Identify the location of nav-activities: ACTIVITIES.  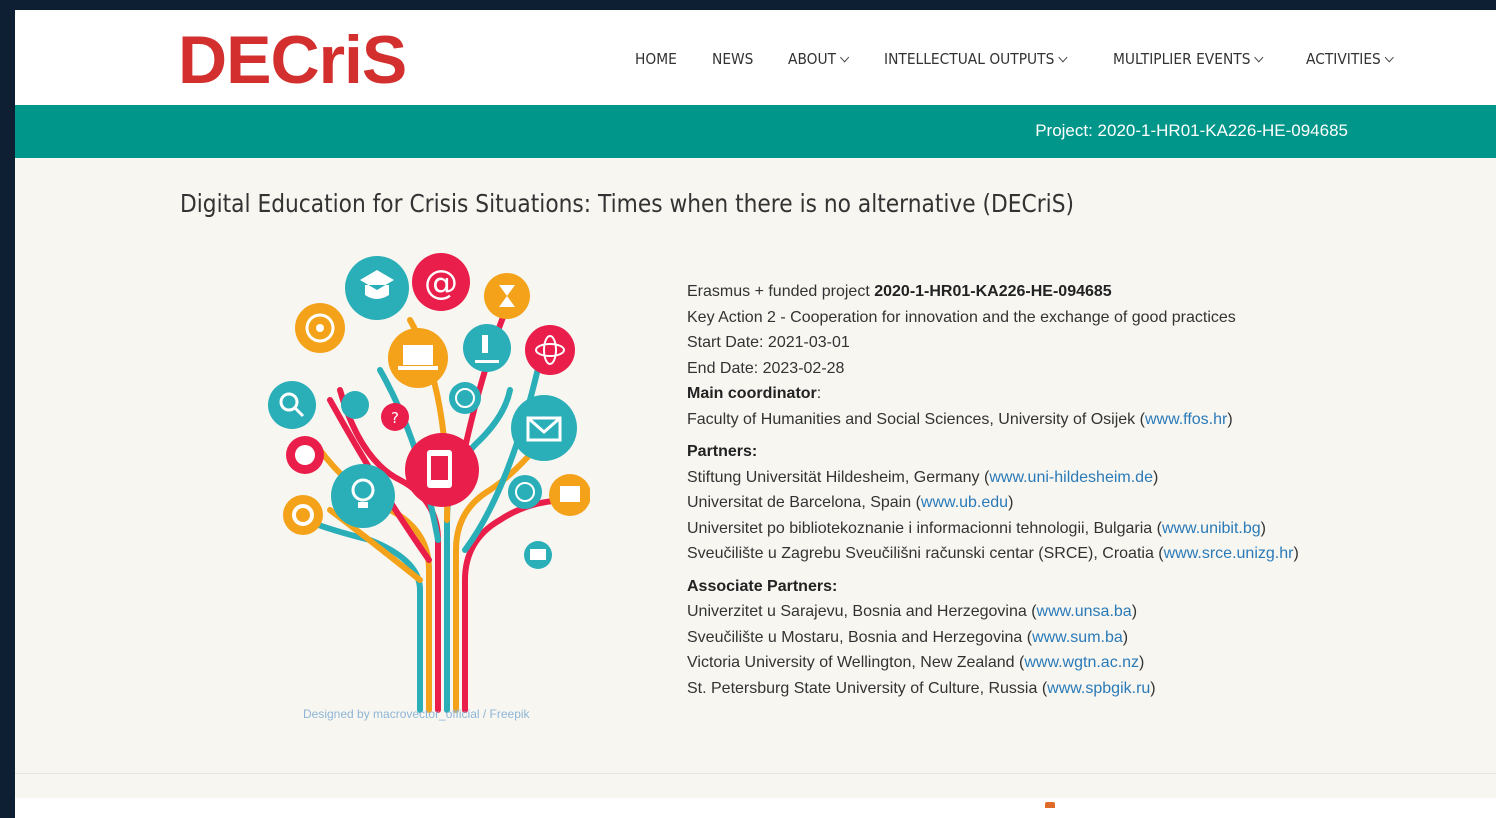
(1350, 59).